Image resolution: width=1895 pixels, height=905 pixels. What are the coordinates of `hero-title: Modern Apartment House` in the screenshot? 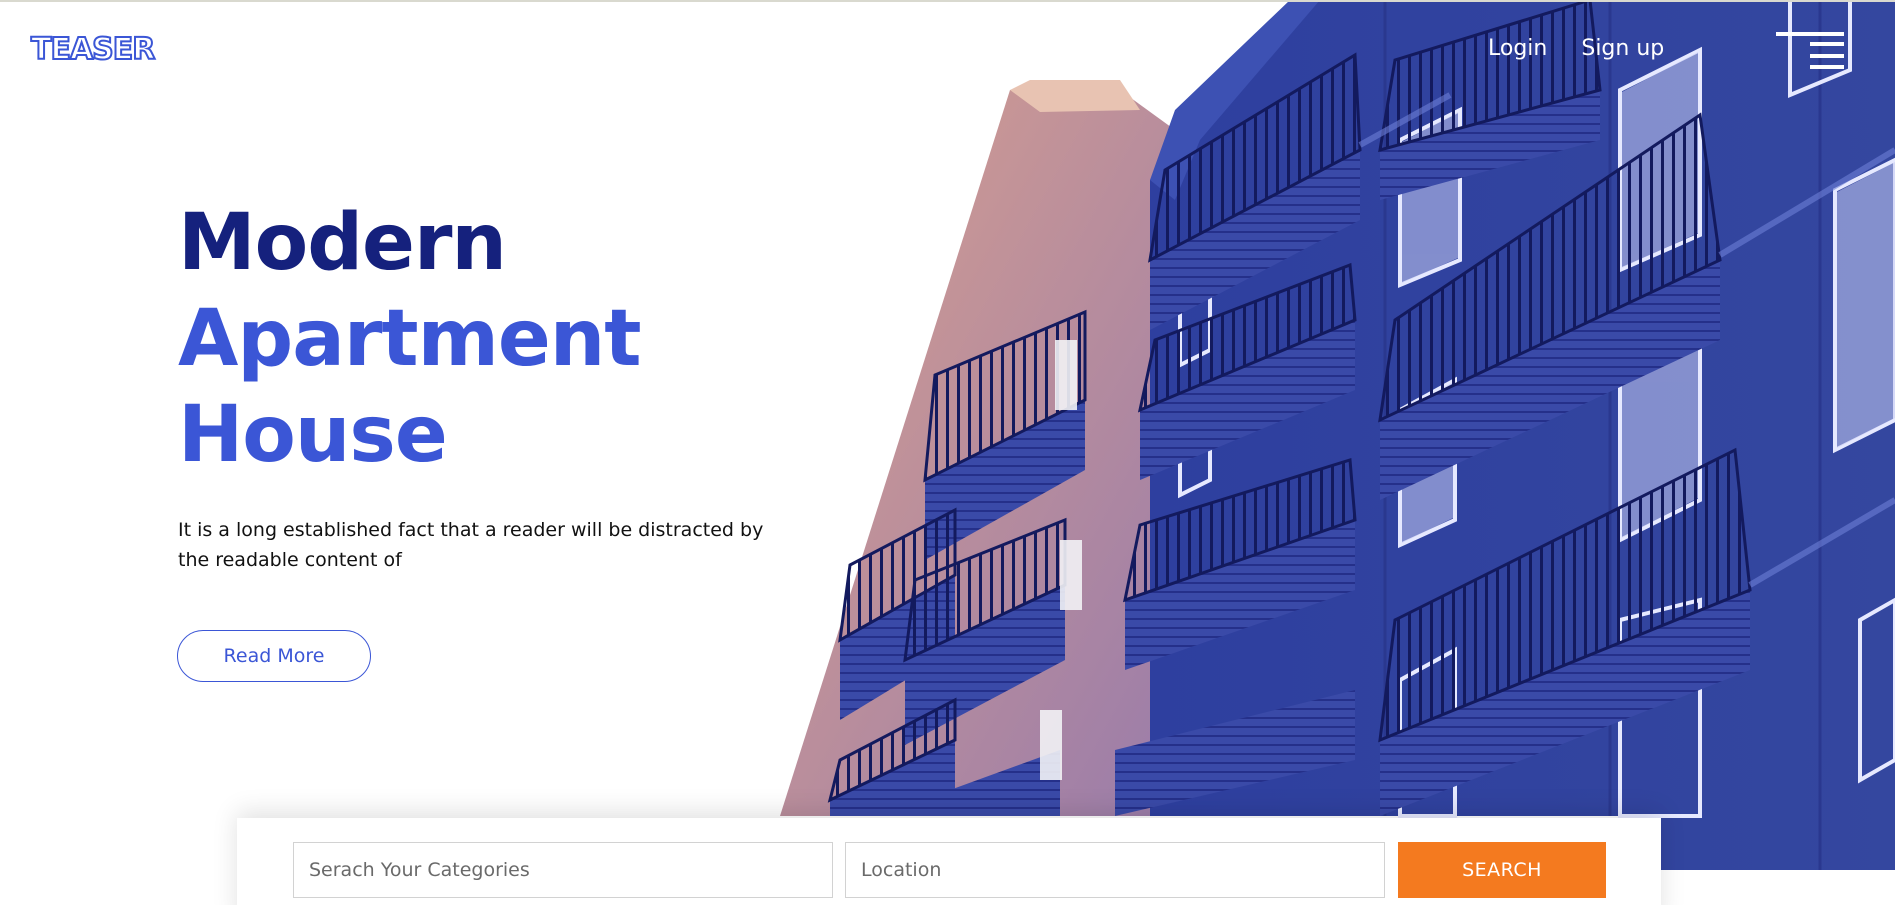 It's located at (410, 339).